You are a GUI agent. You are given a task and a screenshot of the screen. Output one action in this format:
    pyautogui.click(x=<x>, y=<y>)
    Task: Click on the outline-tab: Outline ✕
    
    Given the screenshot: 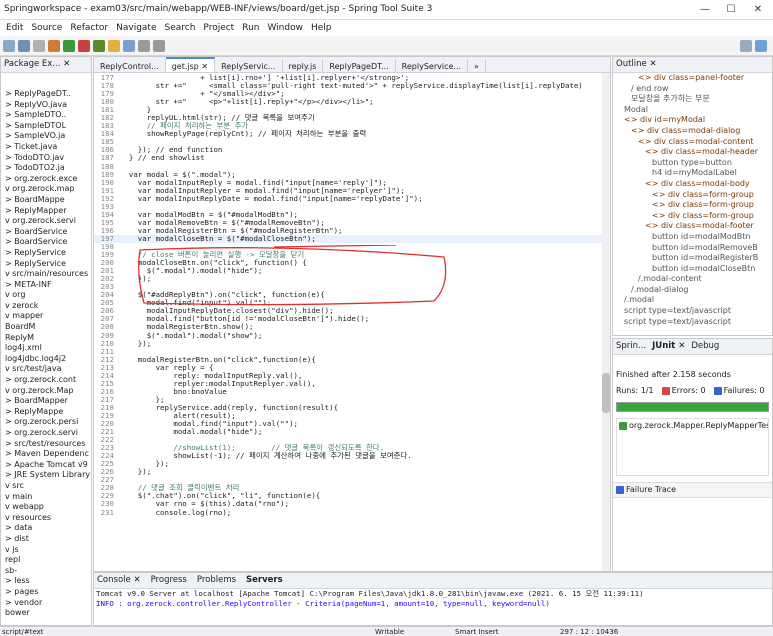 What is the action you would take?
    pyautogui.click(x=692, y=65)
    